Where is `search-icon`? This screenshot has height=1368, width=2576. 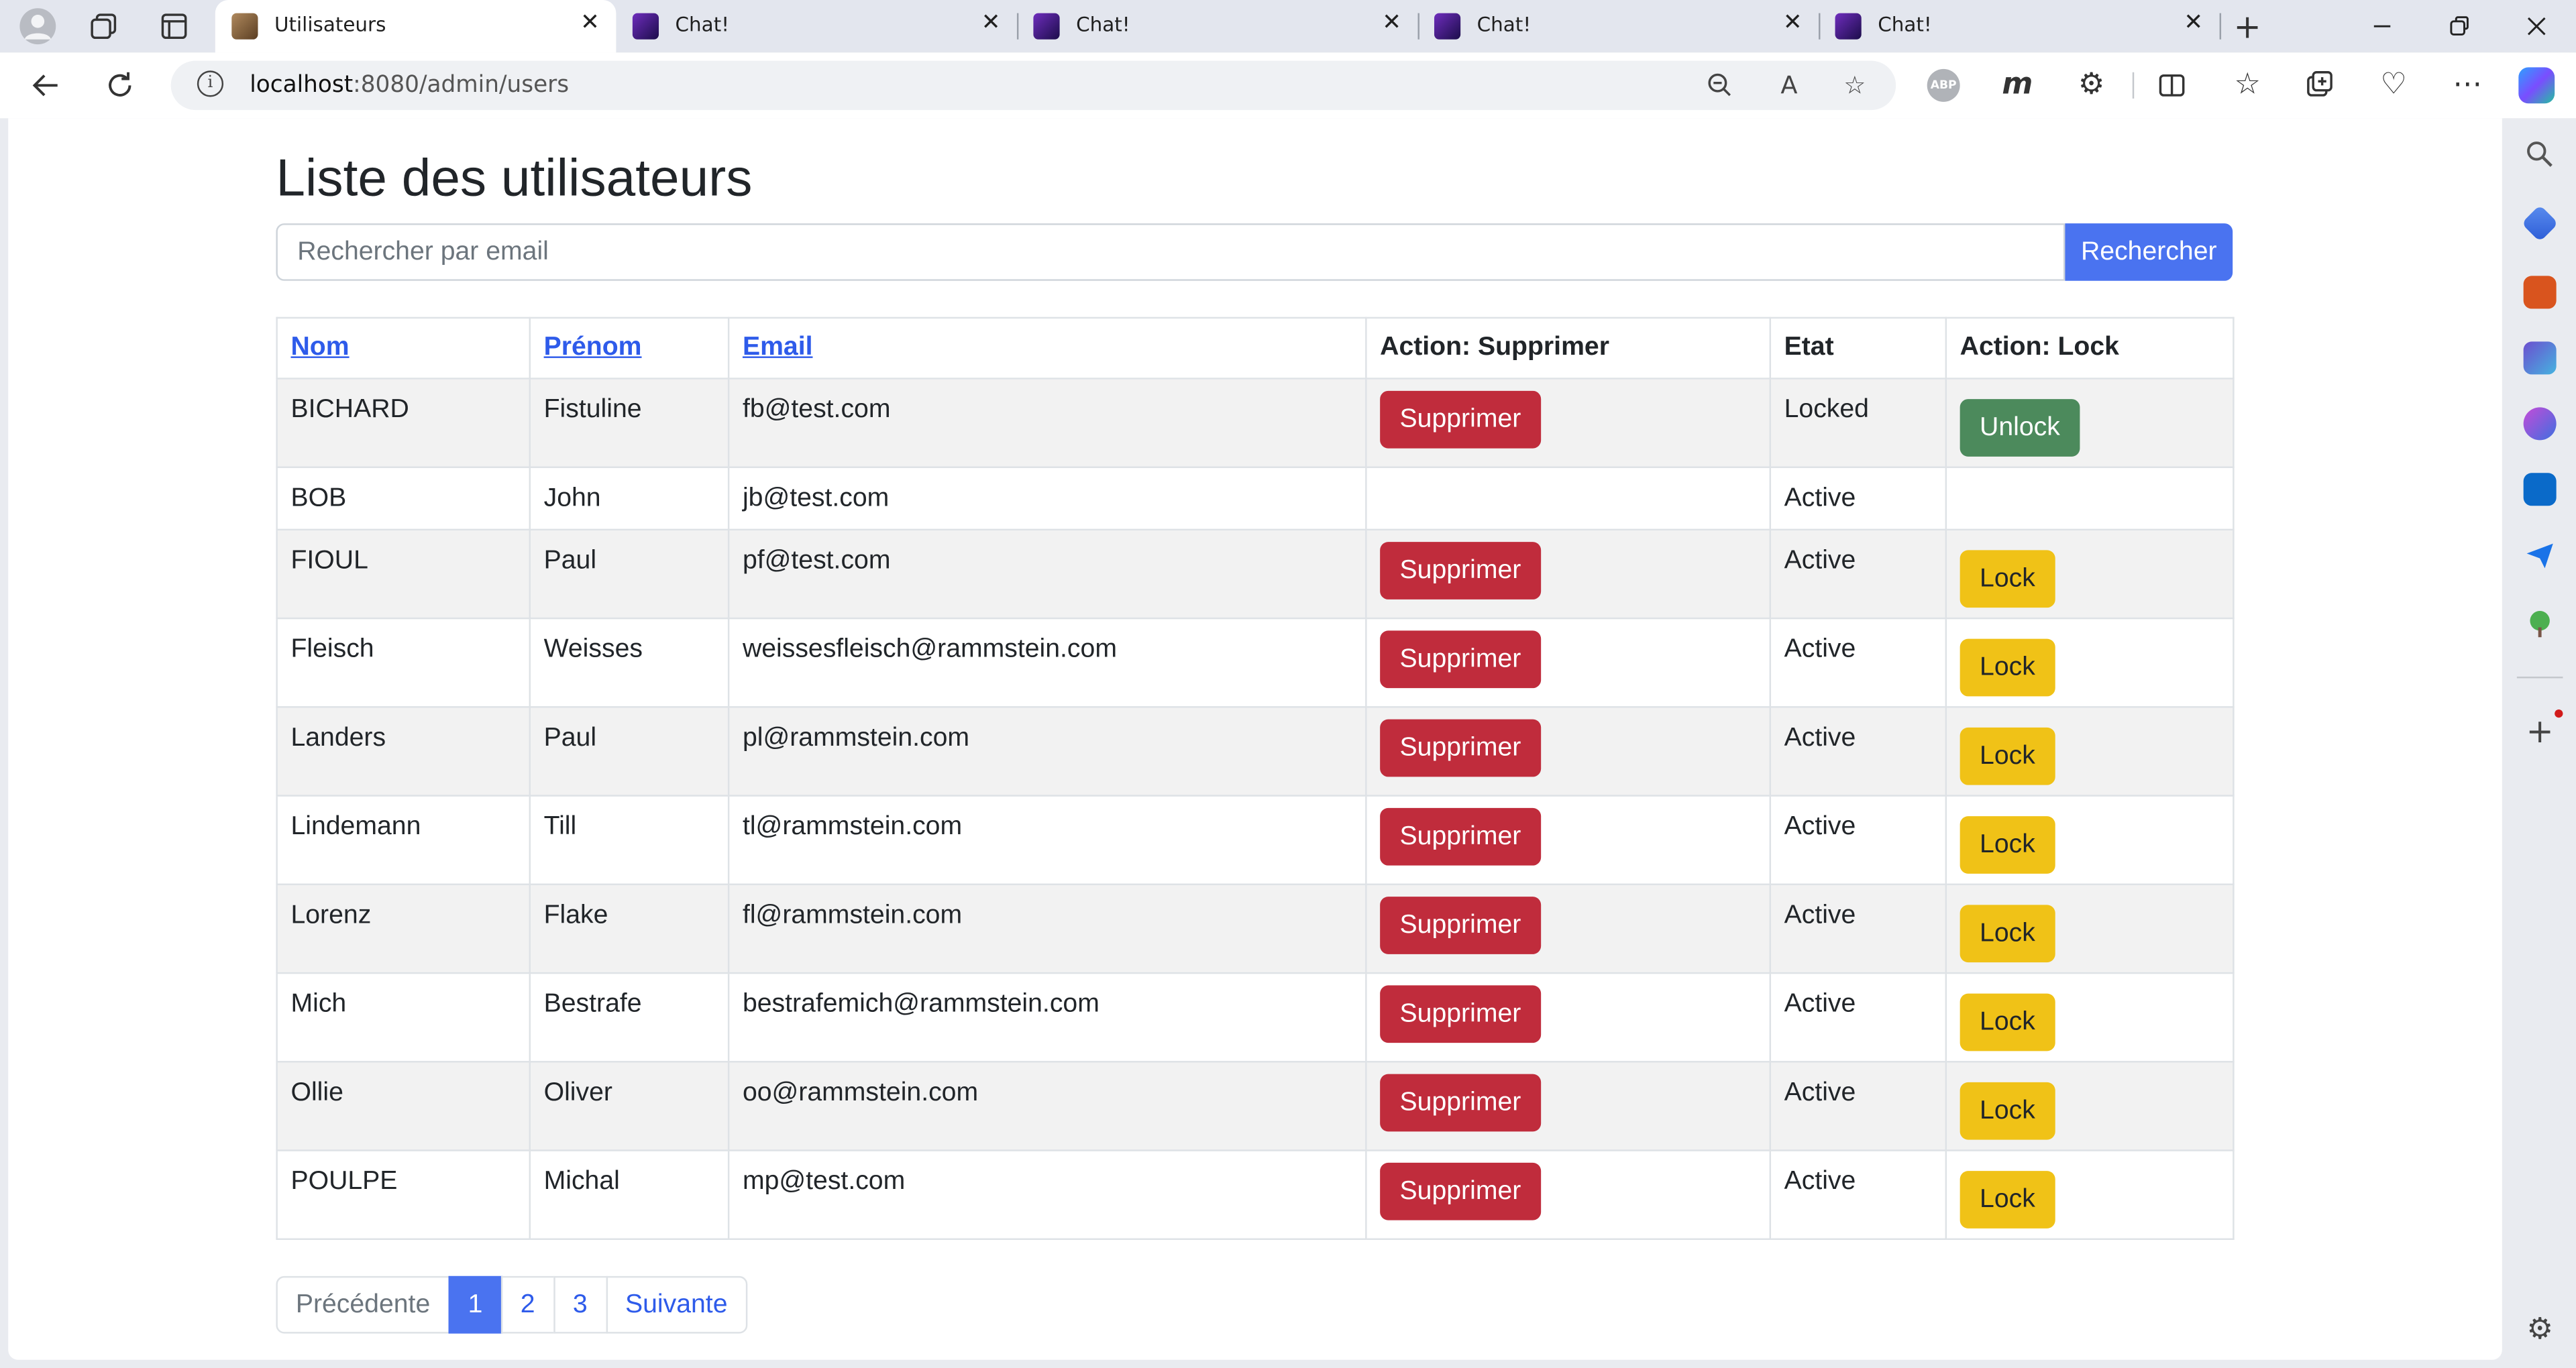 search-icon is located at coordinates (2540, 154).